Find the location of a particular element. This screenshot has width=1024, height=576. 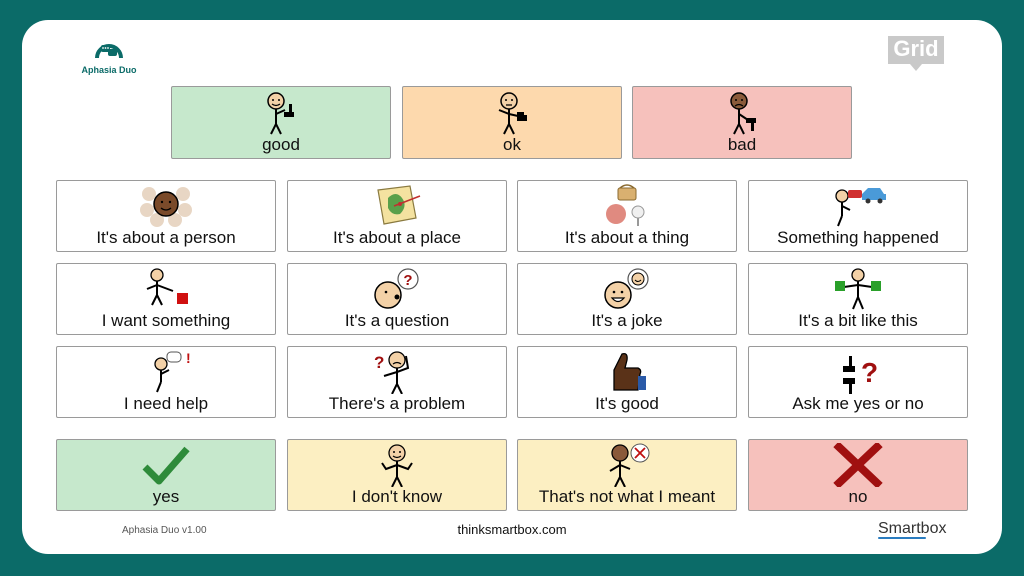

joke-label: It's a joke is located at coordinates (627, 320).